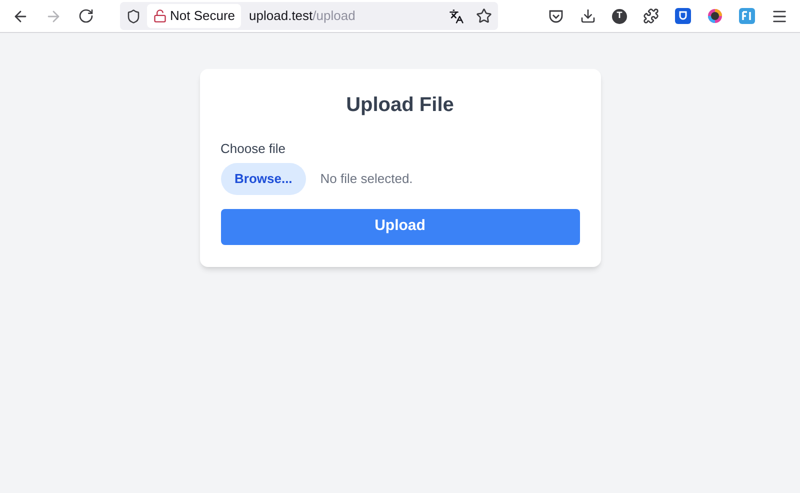 The image size is (800, 493). I want to click on url-host: upload.test, so click(281, 16).